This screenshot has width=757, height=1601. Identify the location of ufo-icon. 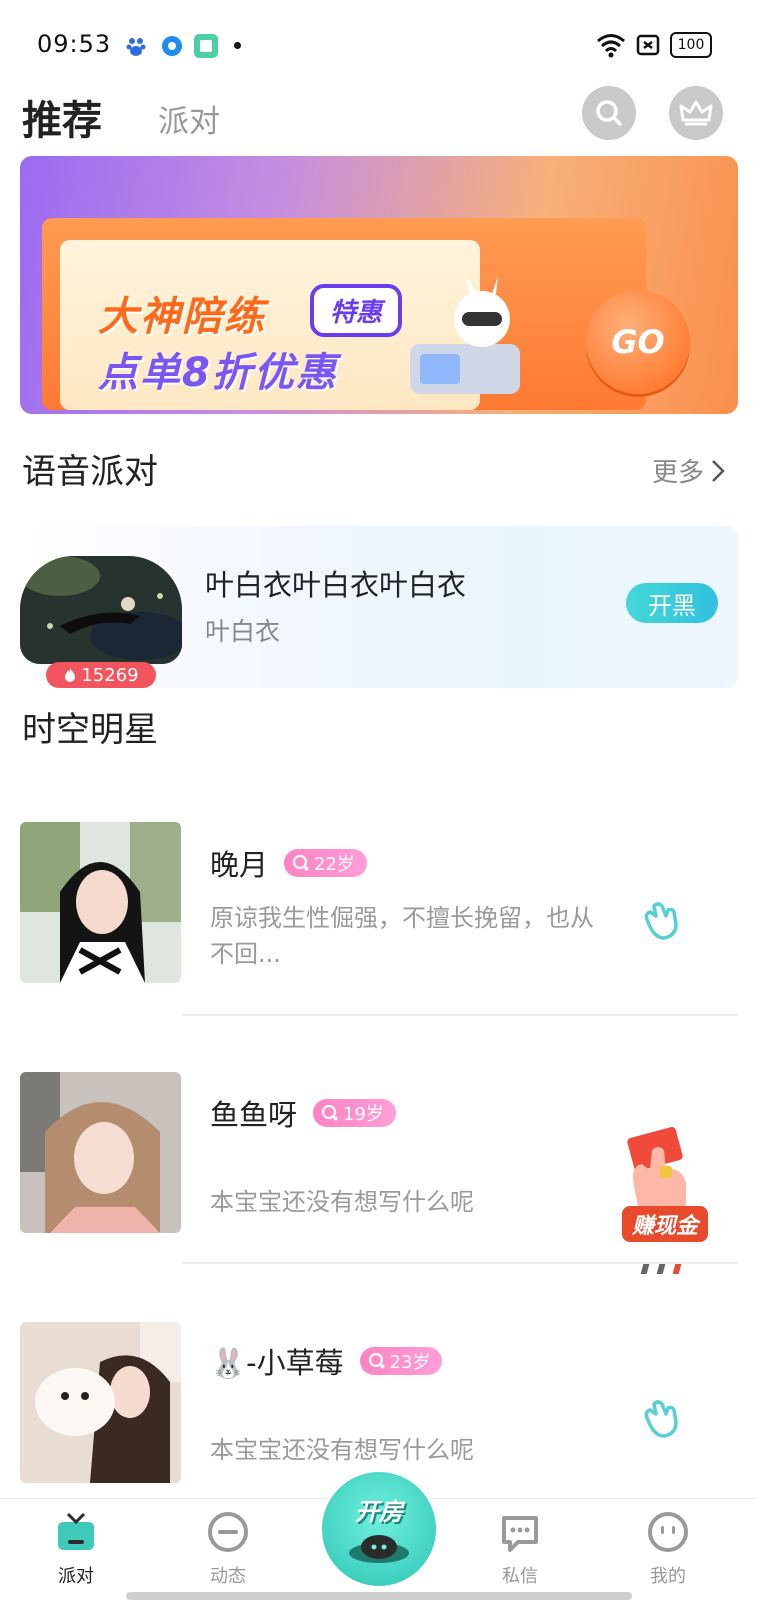
(379, 1548).